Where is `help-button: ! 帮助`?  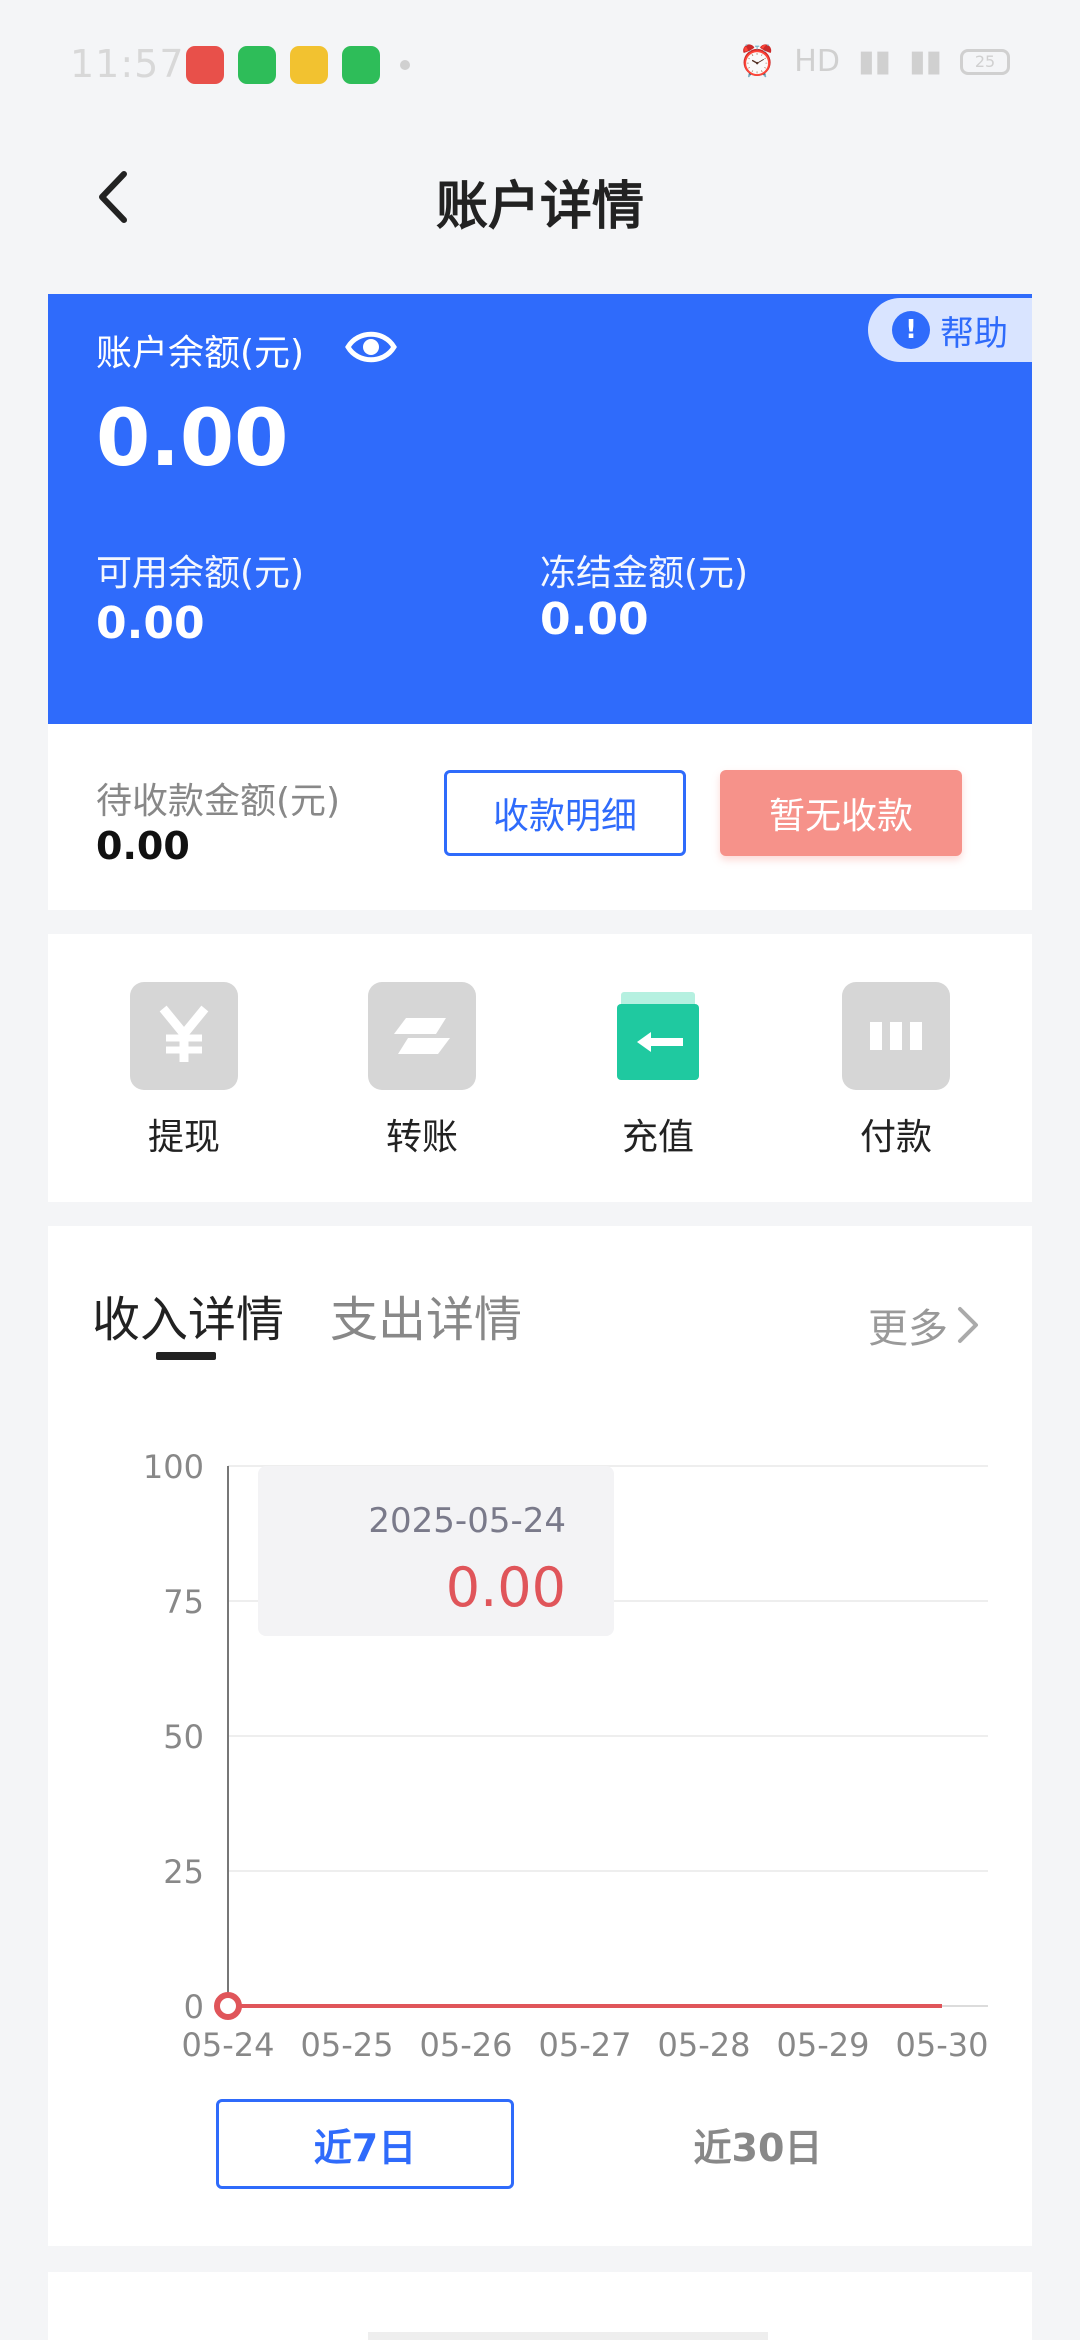 help-button: ! 帮助 is located at coordinates (950, 330).